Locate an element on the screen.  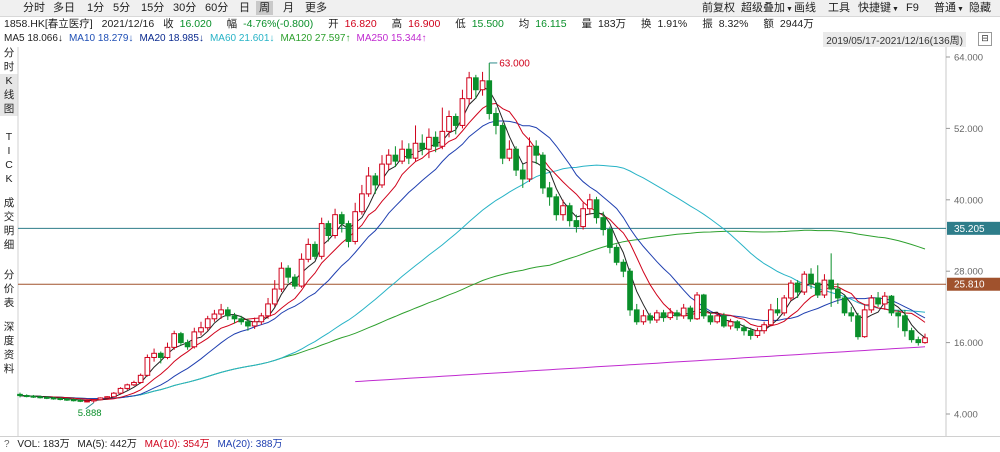
y-tick-label: 64.000 is located at coordinates (968, 58).